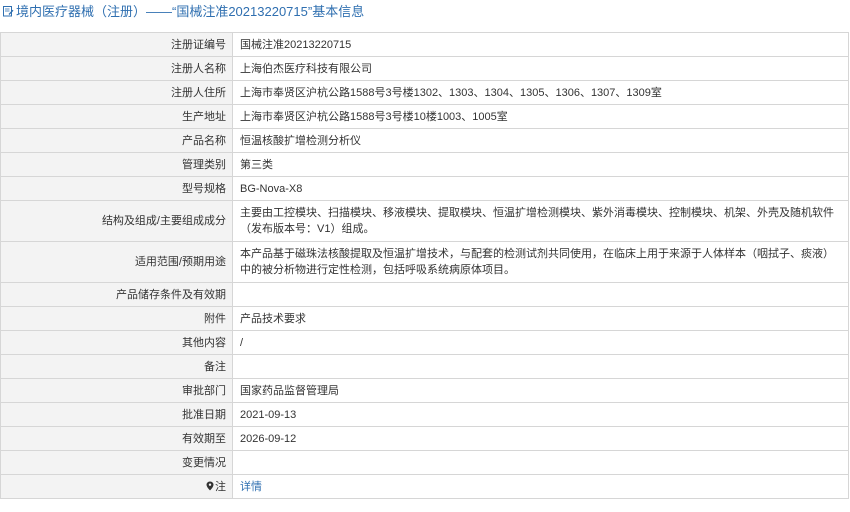  Describe the element at coordinates (116, 390) in the screenshot. I see `row-label: 审批部门` at that location.